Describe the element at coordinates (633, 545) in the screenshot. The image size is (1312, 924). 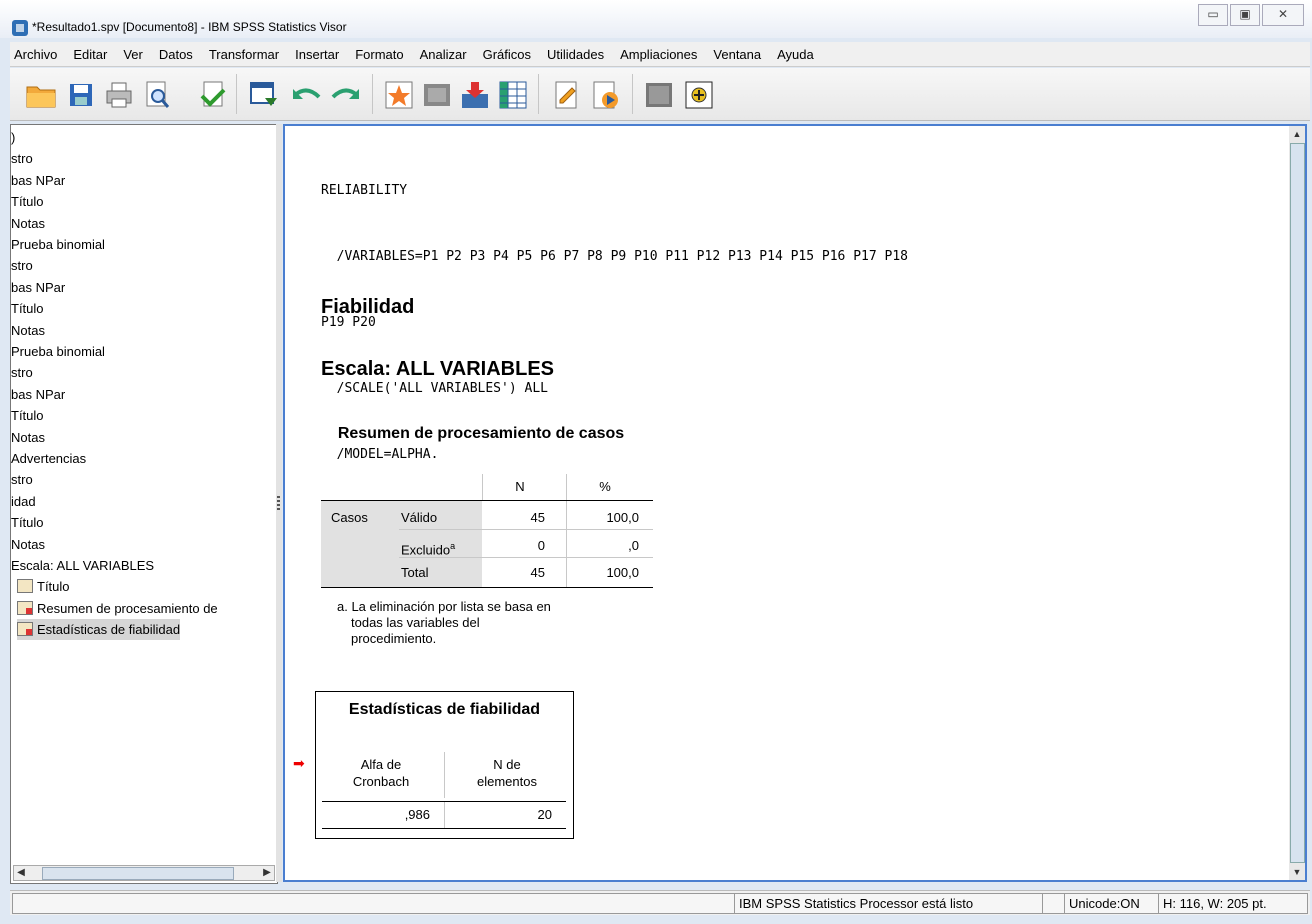
I see `cell-pct: ,0` at that location.